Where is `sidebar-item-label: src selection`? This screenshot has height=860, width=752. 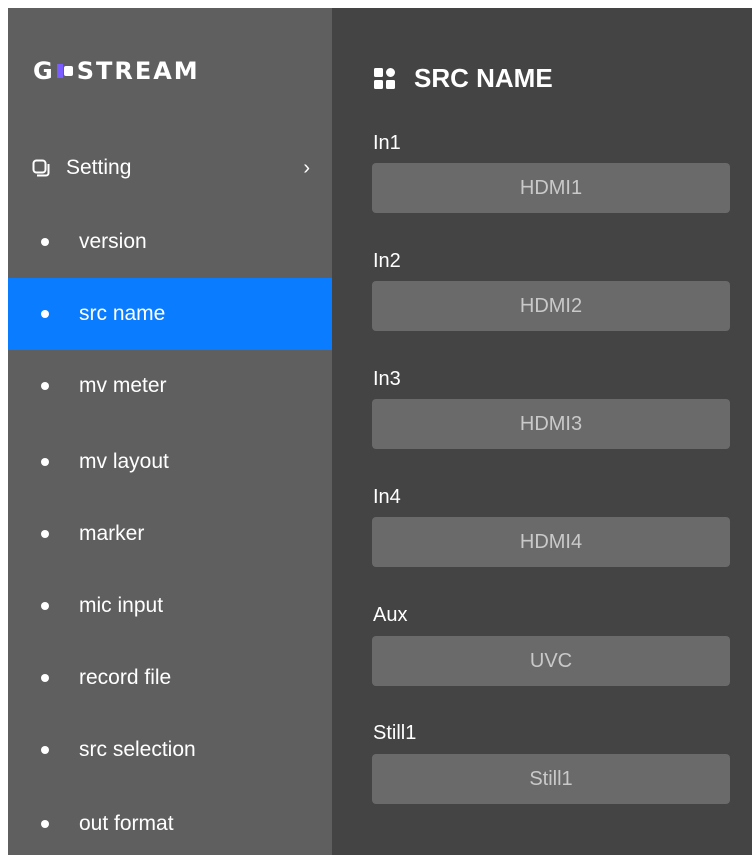
sidebar-item-label: src selection is located at coordinates (137, 749).